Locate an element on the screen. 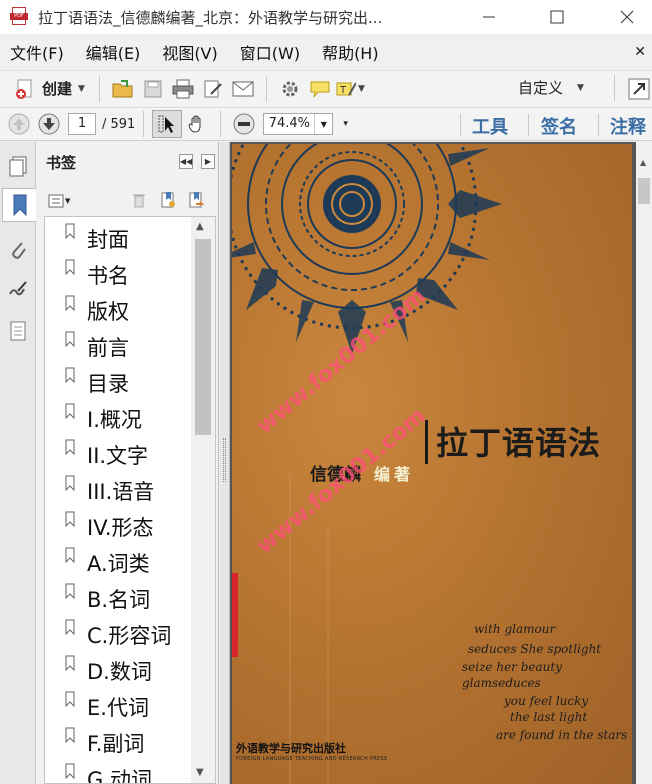  new-bookmark-icon is located at coordinates (168, 200).